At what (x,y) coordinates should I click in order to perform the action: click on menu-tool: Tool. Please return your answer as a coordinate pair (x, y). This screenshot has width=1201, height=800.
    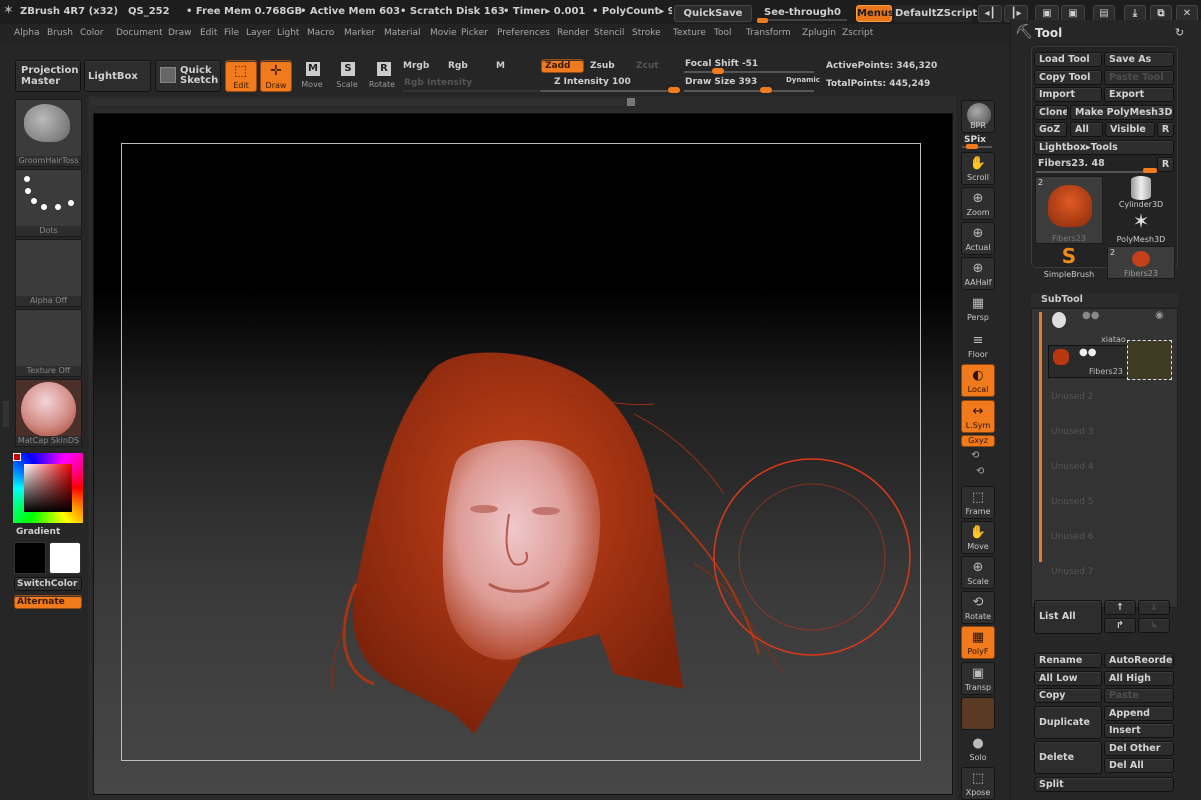
    Looking at the image, I should click on (722, 33).